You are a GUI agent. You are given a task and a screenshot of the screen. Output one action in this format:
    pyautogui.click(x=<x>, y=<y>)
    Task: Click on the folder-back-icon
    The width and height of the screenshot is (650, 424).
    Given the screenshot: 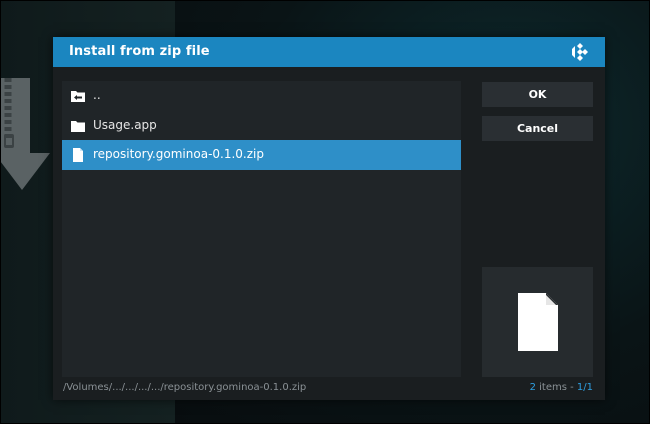 What is the action you would take?
    pyautogui.click(x=78, y=96)
    